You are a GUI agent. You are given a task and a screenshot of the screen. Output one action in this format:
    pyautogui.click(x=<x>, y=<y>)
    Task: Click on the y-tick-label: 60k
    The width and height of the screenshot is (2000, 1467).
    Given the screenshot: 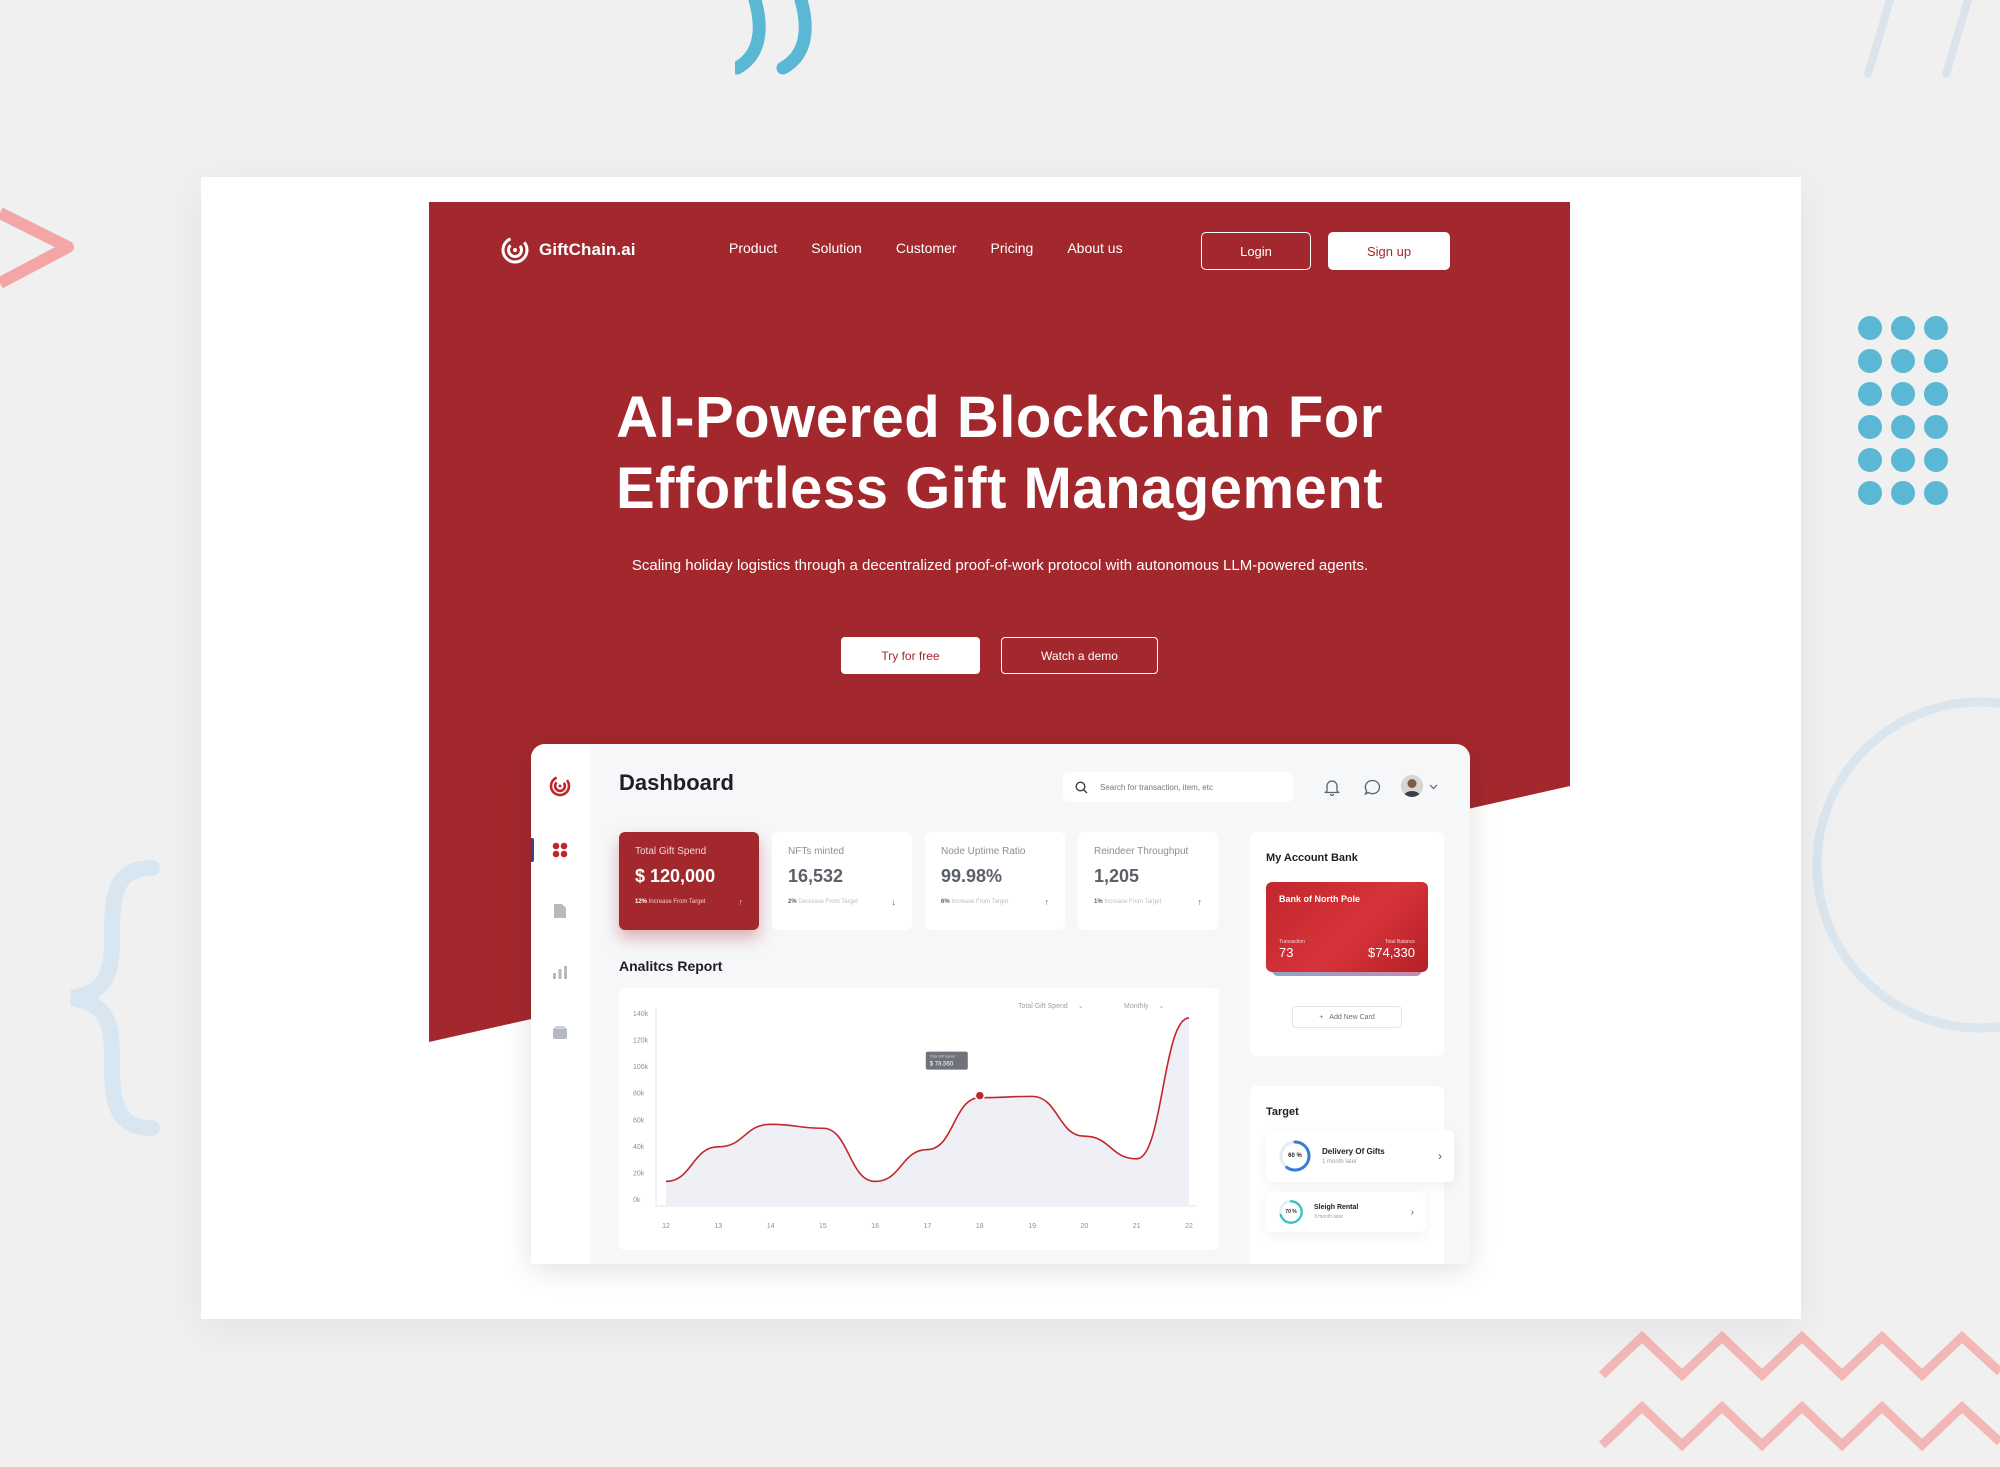 What is the action you would take?
    pyautogui.click(x=639, y=1120)
    